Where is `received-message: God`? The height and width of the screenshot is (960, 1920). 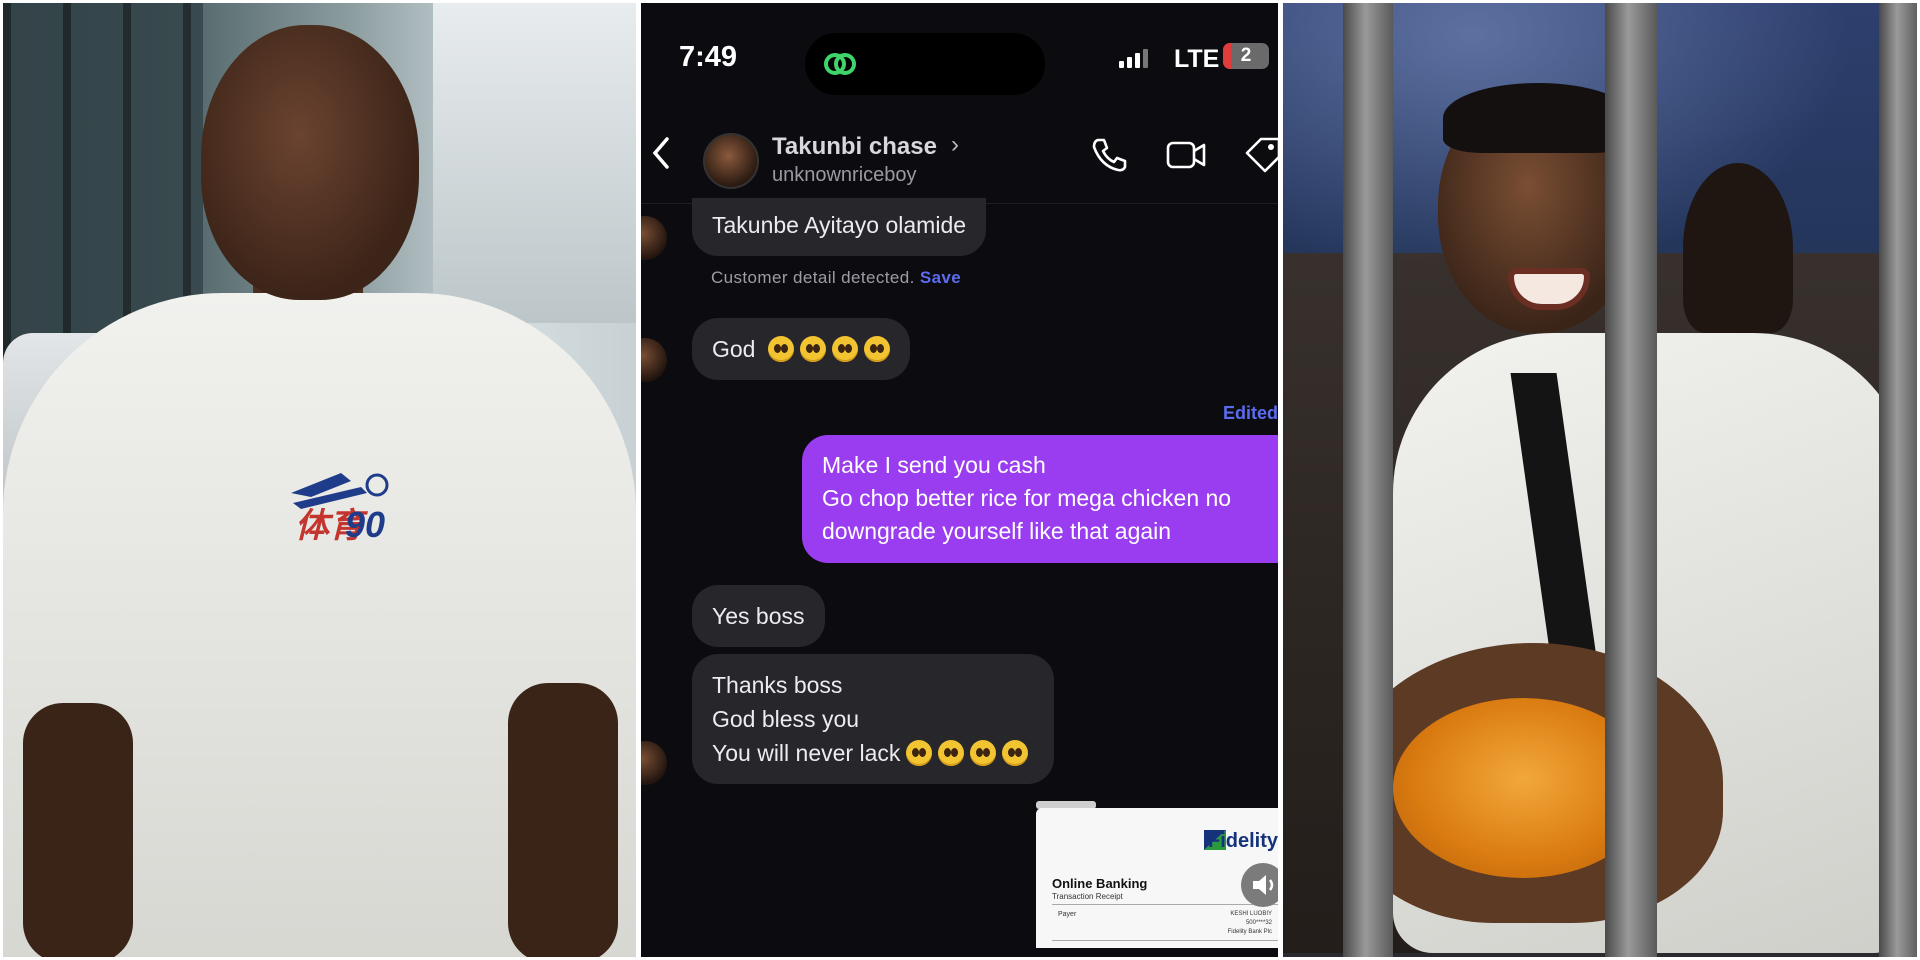
received-message: God is located at coordinates (801, 349).